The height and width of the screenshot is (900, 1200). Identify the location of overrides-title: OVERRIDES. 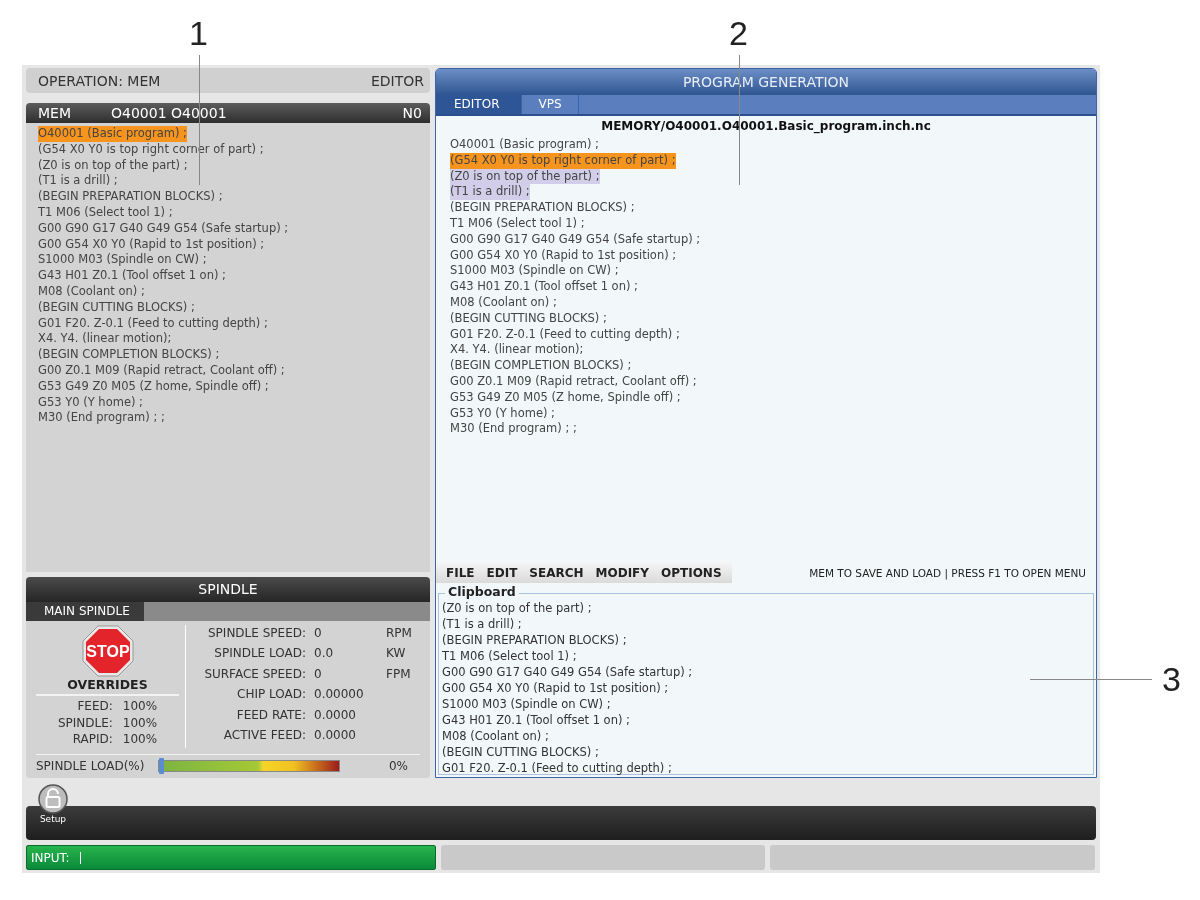
(107, 686).